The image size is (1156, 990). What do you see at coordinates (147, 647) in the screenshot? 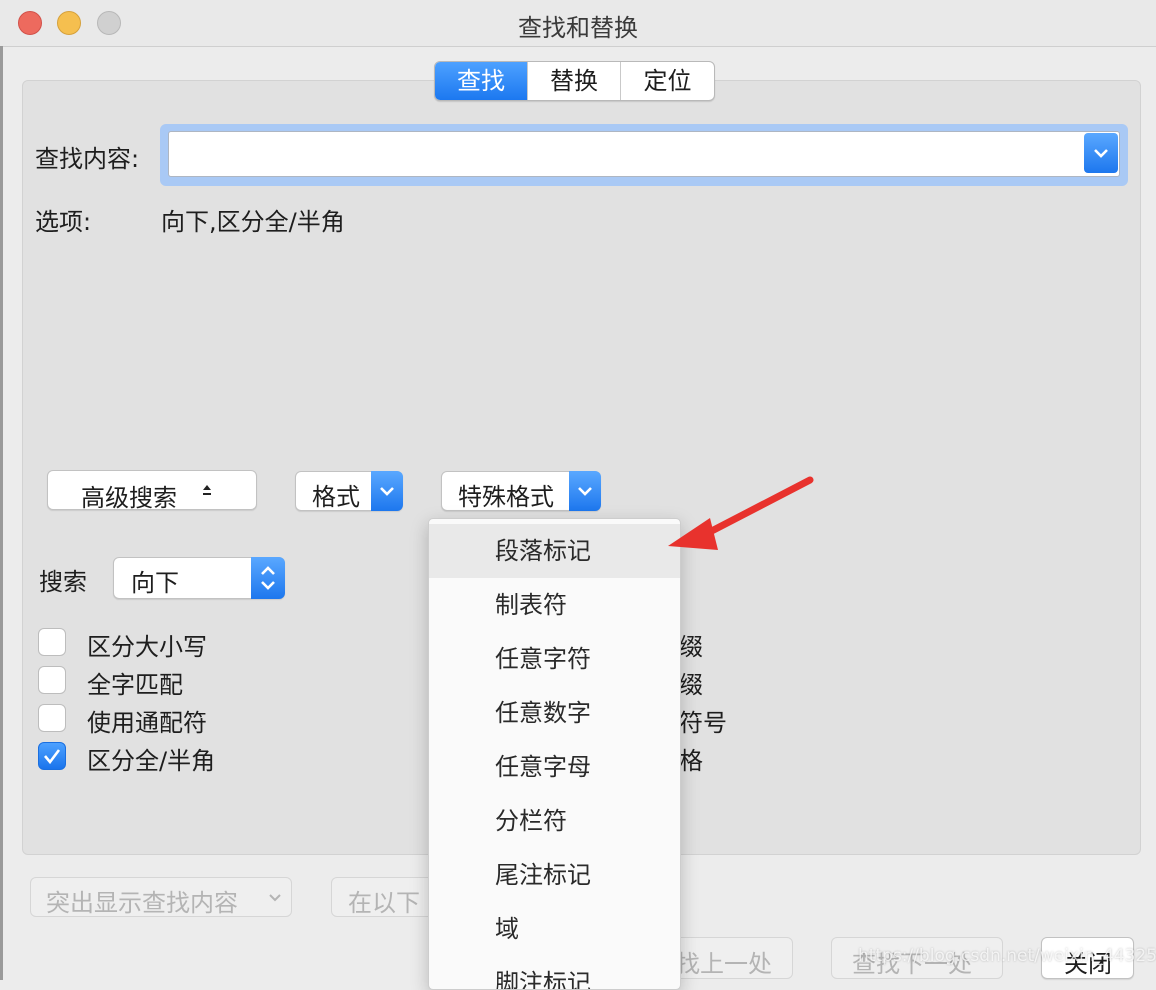
I see `match-case-label: 区分大小写` at bounding box center [147, 647].